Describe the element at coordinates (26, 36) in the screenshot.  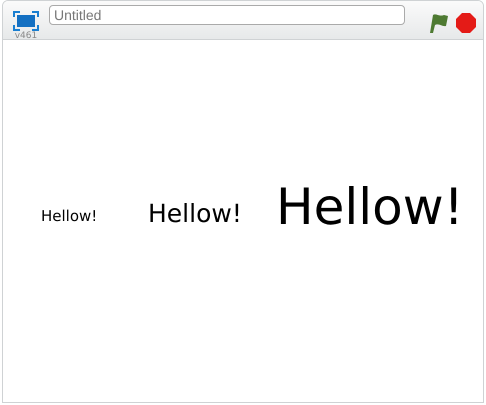
I see `version-label: v461` at that location.